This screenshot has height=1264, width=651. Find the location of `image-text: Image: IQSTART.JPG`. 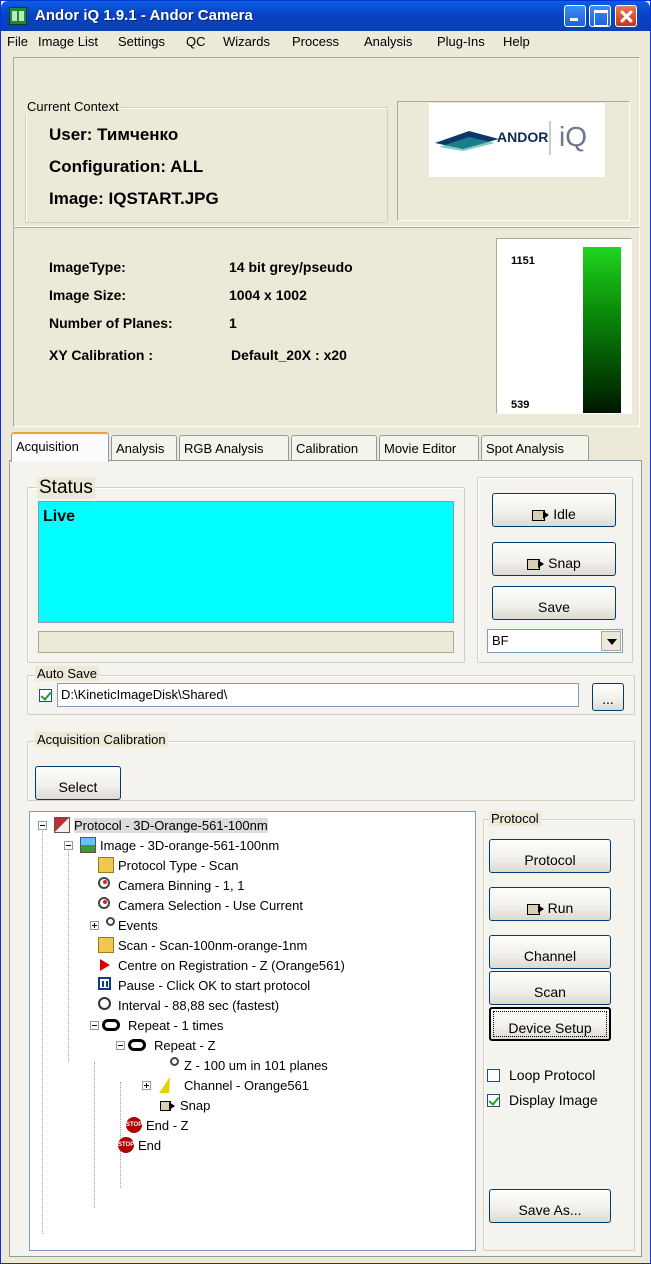

image-text: Image: IQSTART.JPG is located at coordinates (134, 198).